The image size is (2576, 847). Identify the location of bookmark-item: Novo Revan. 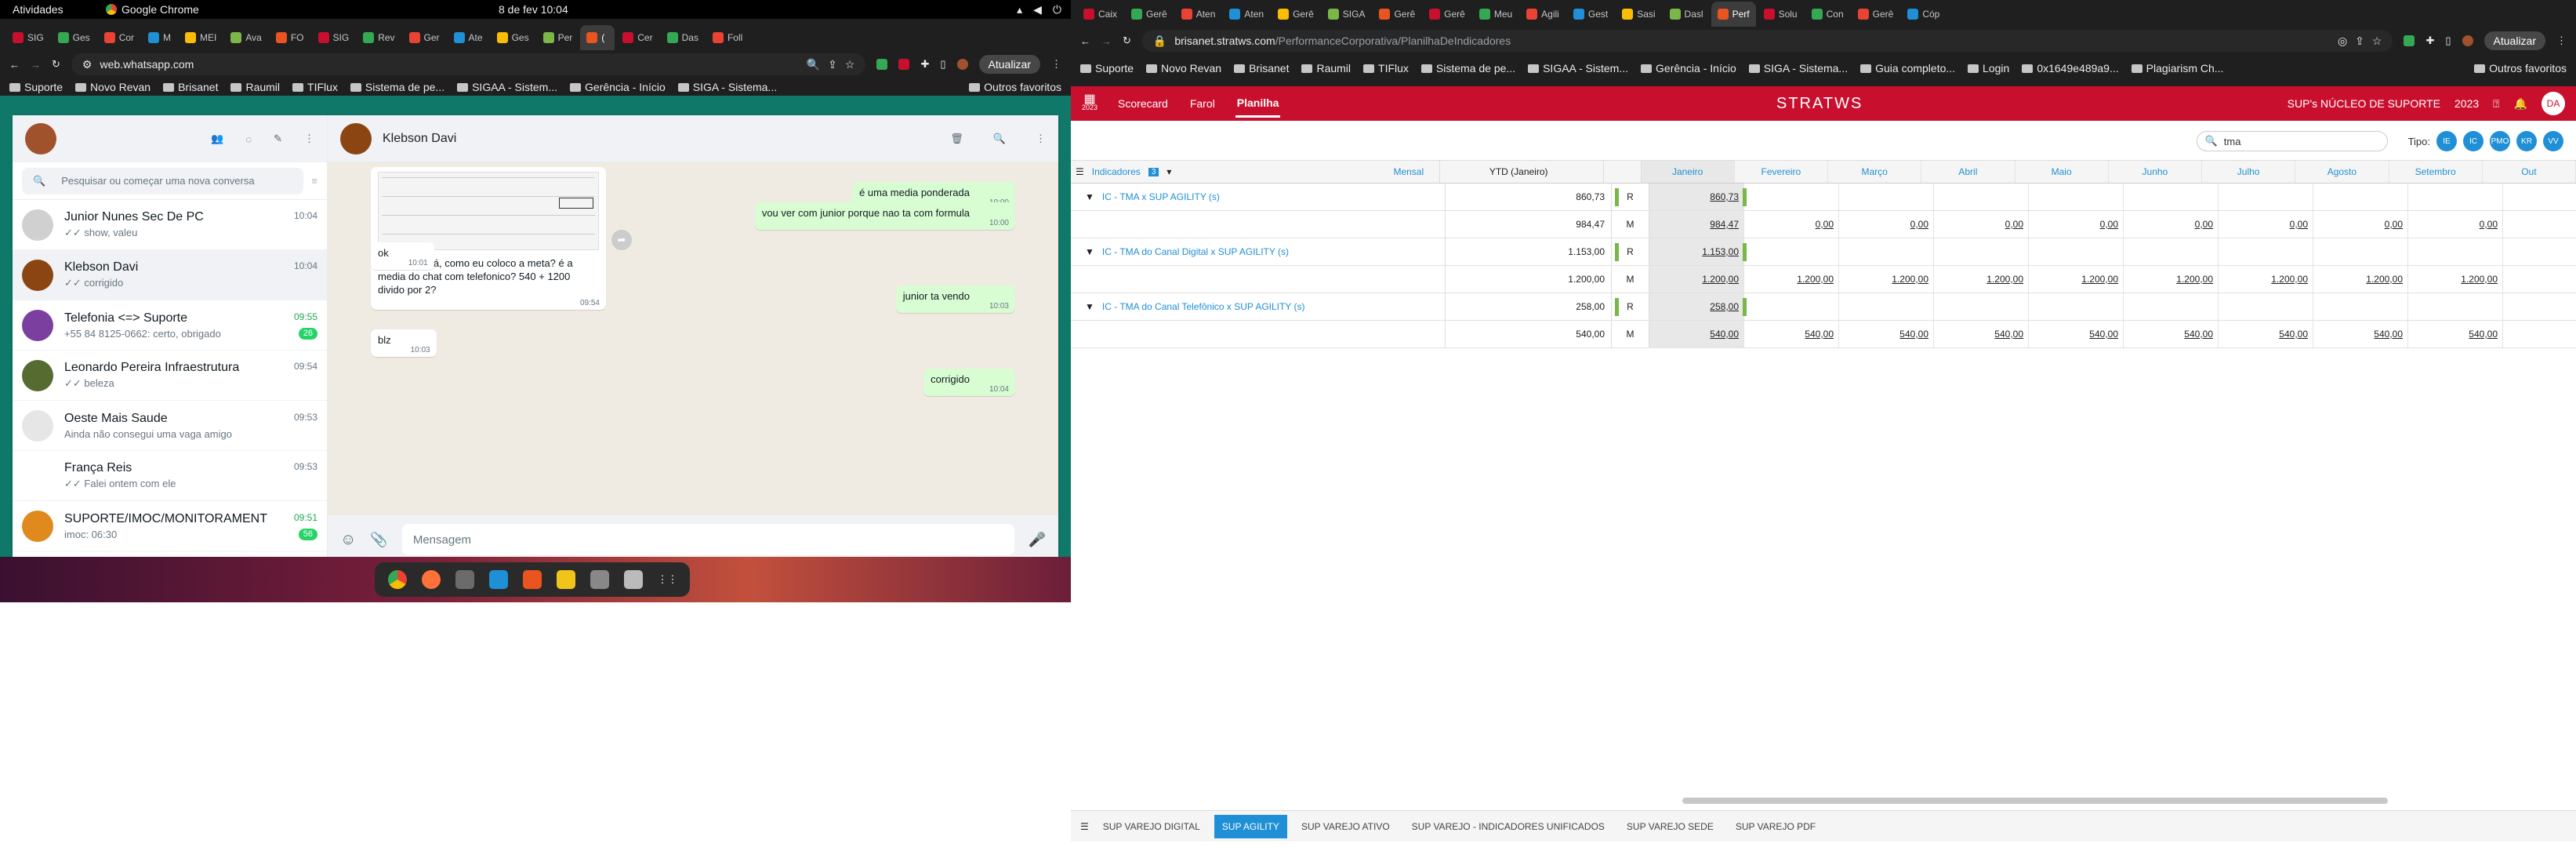
(1183, 68).